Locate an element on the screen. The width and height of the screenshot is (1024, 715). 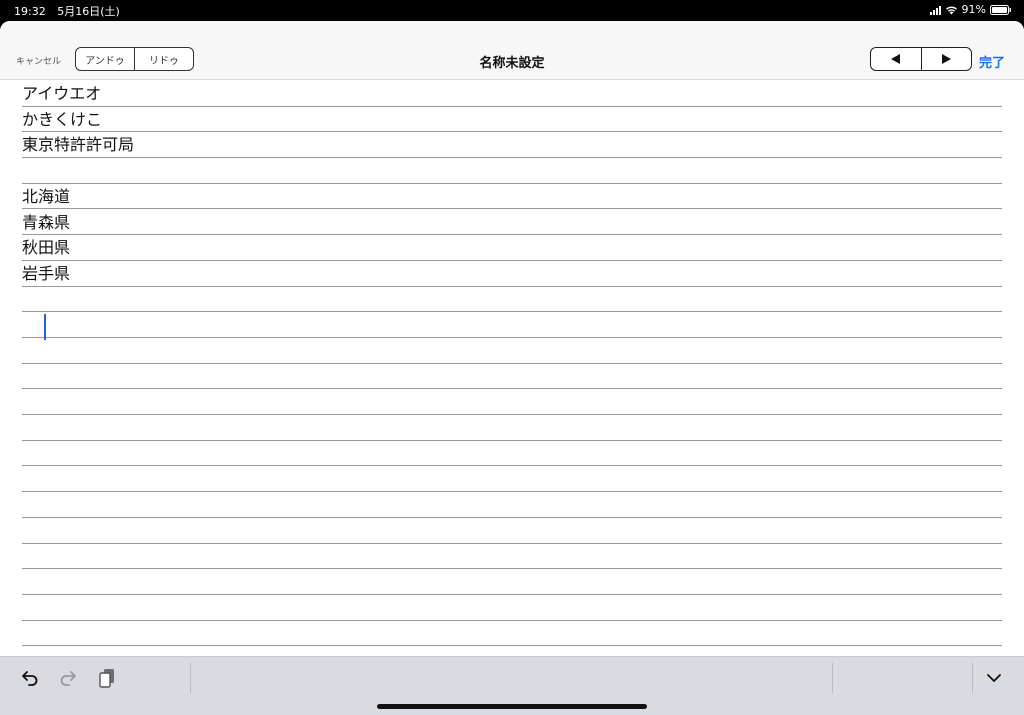
undo-arrow-icon is located at coordinates (30, 678).